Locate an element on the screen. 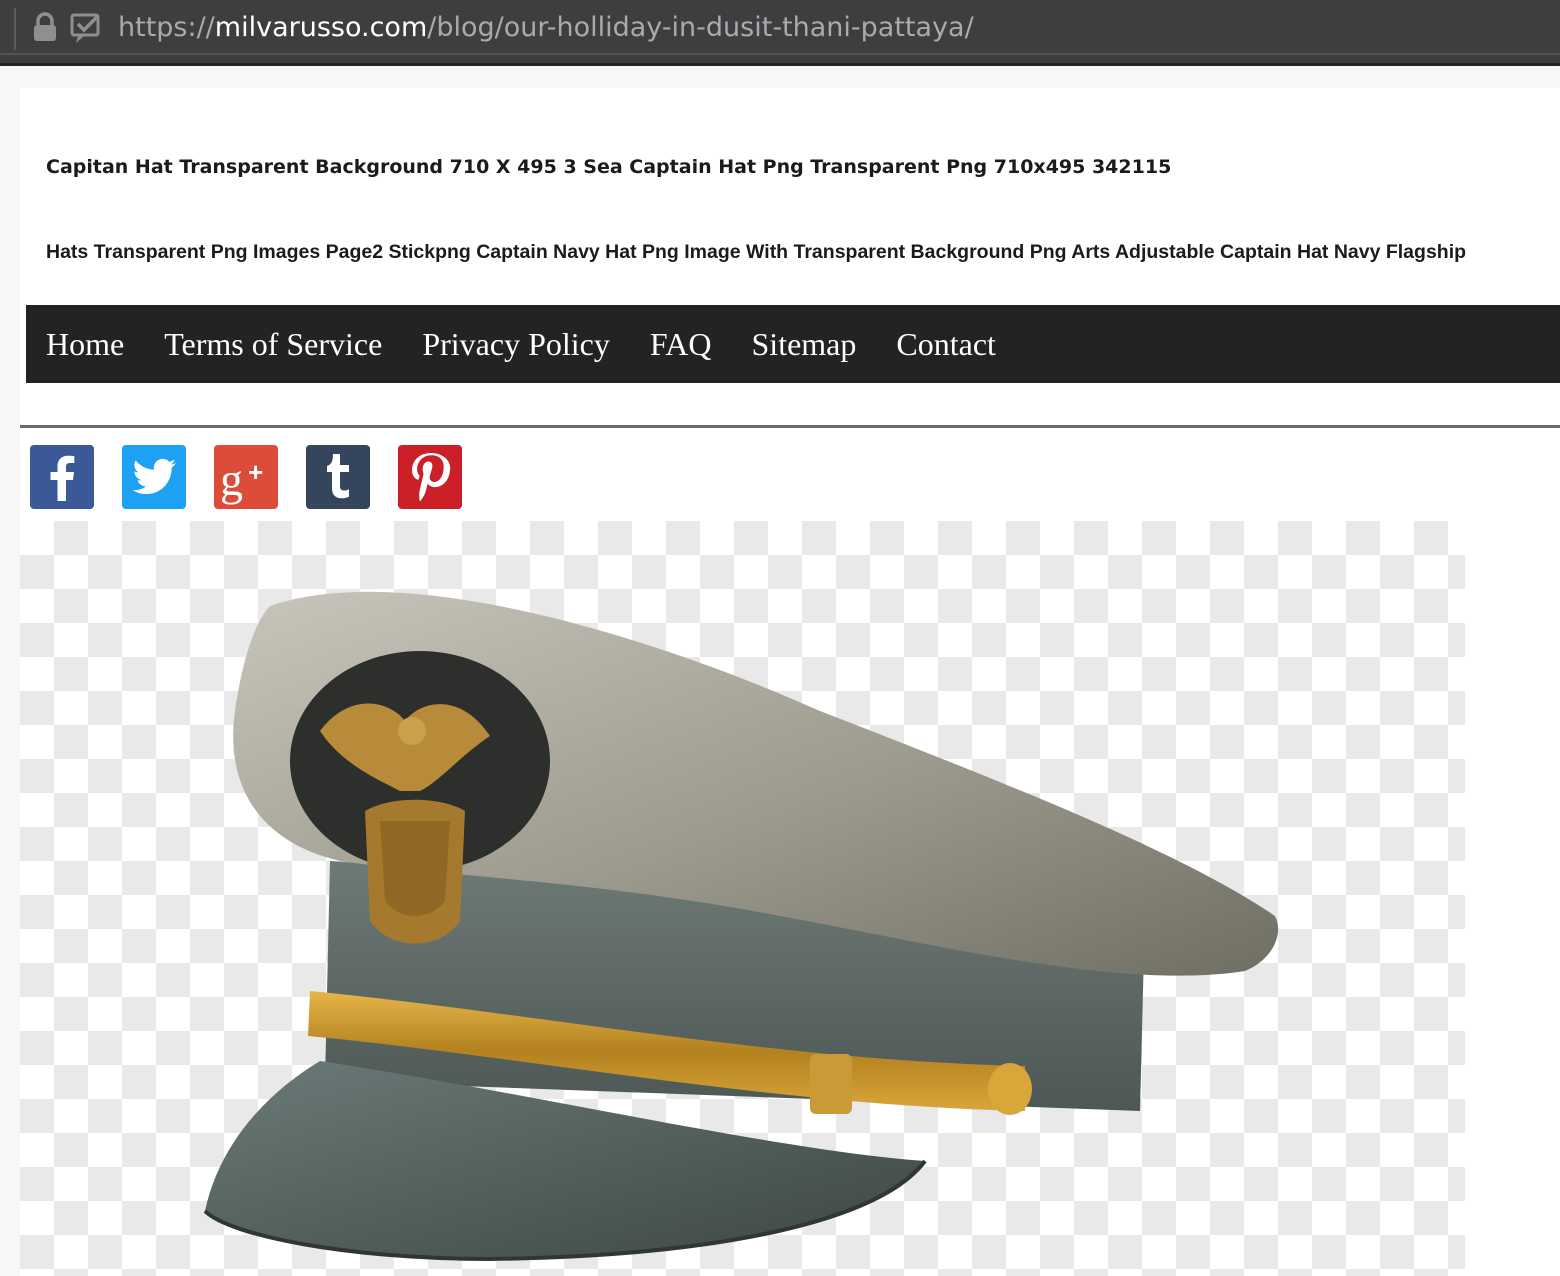 The image size is (1560, 1276). cord-button is located at coordinates (1010, 1089).